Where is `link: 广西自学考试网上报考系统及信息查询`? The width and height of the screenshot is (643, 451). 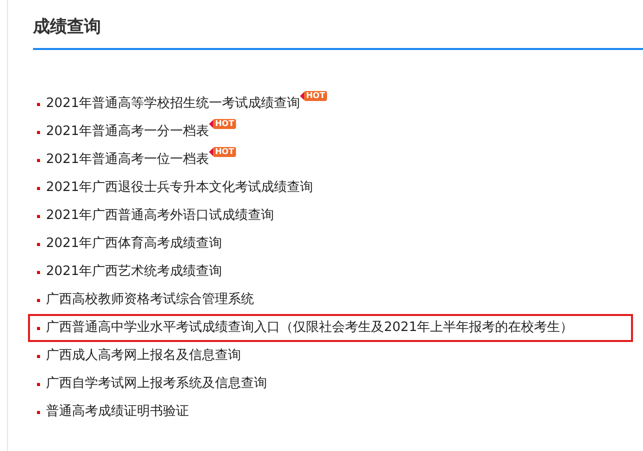 link: 广西自学考试网上报考系统及信息查询 is located at coordinates (156, 384).